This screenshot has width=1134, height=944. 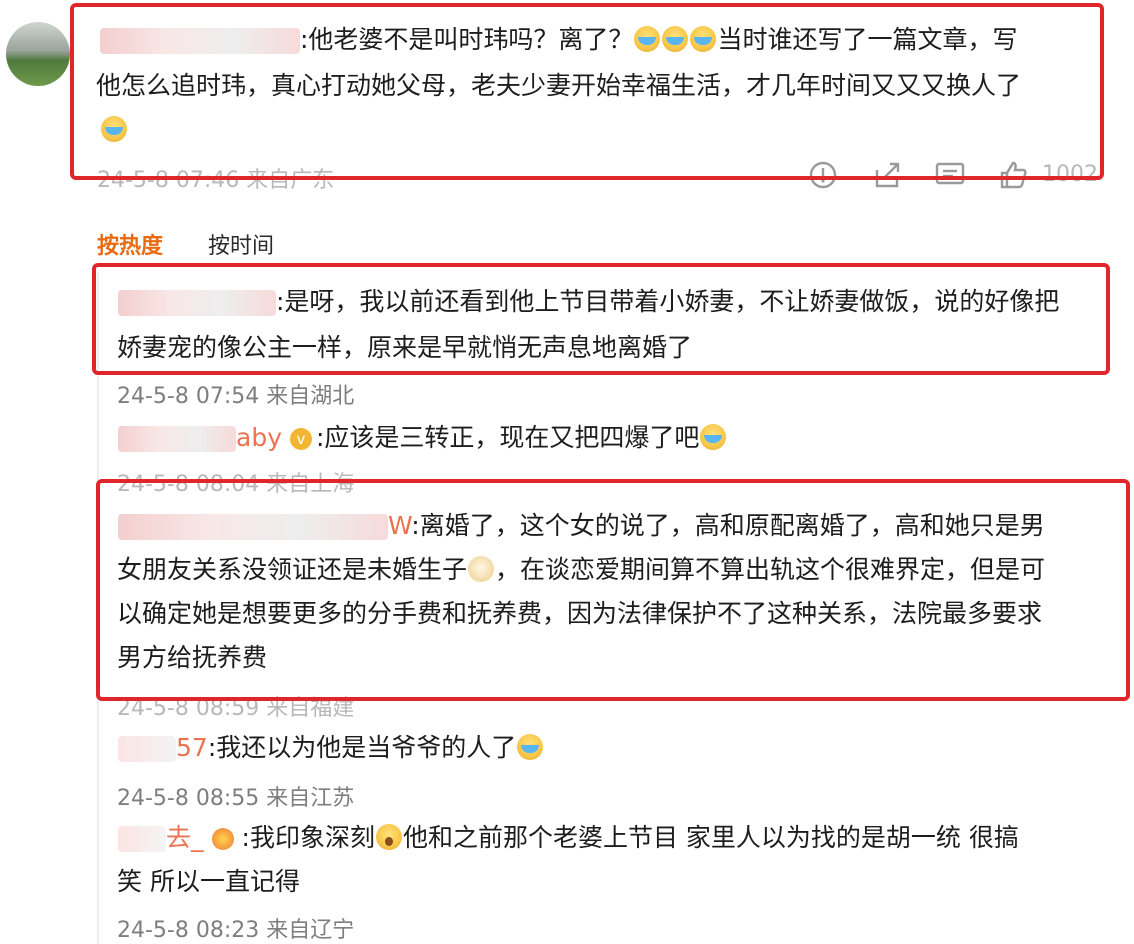 I want to click on reply-4-line1: 57:我还以为他是当爷爷的人了, so click(x=331, y=748).